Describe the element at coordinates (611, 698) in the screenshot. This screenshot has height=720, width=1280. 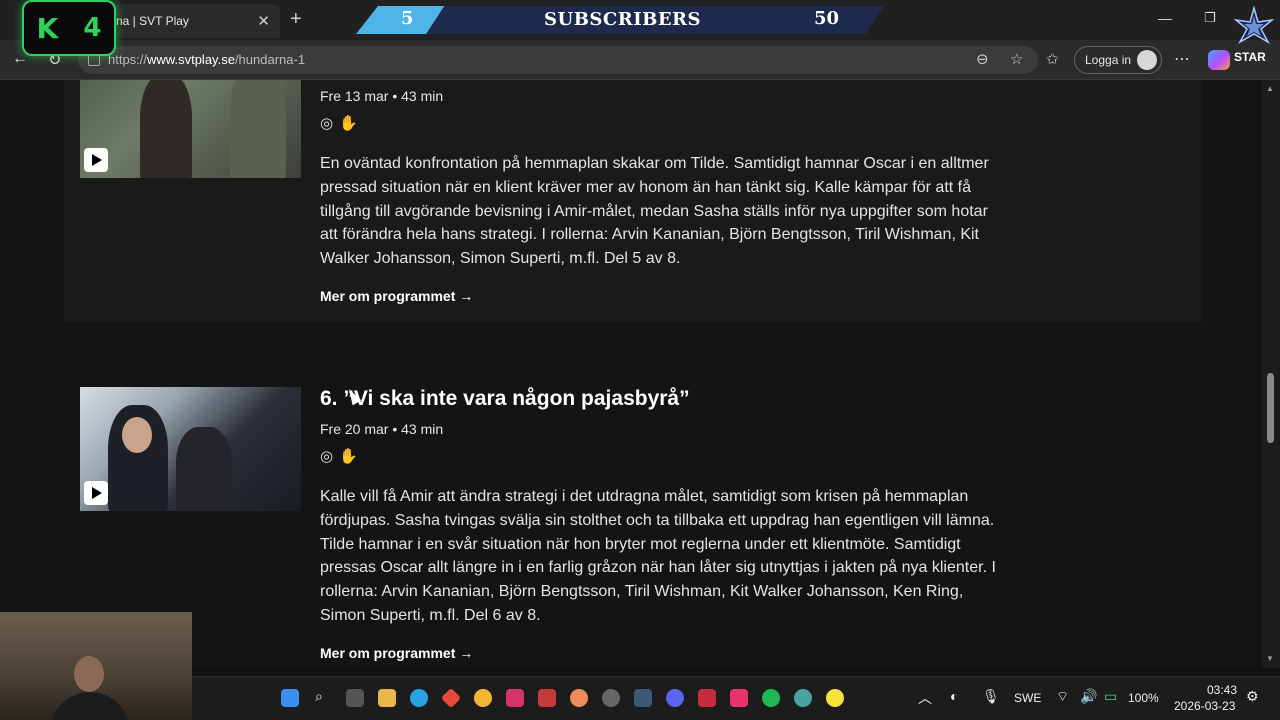
I see `app-gear-icon` at that location.